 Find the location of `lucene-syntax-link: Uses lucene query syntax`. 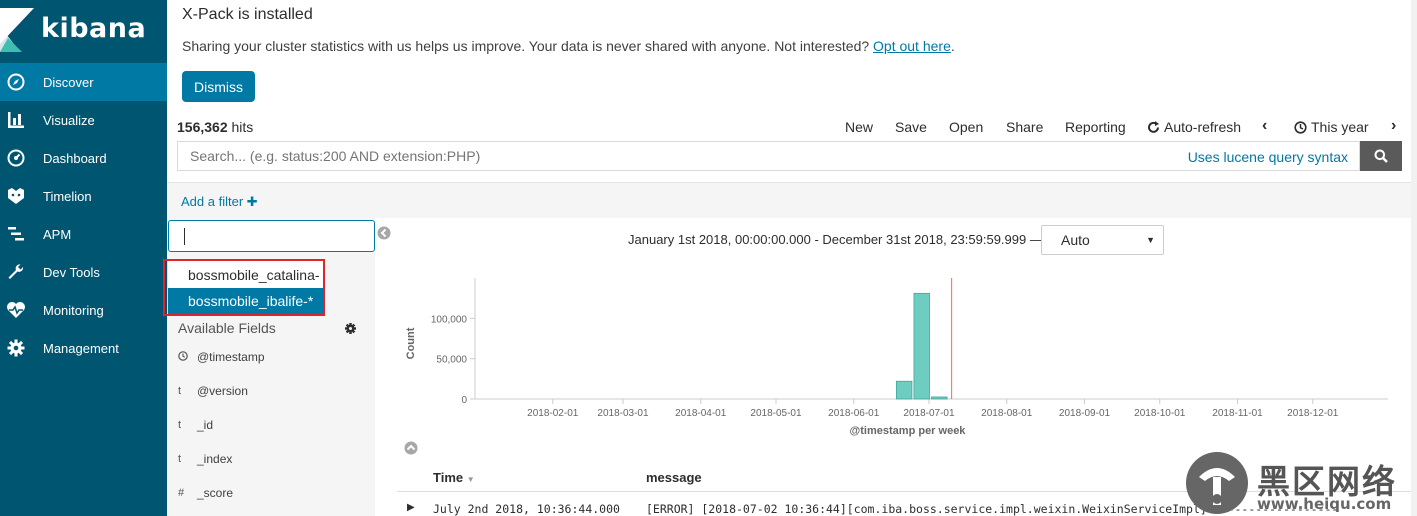

lucene-syntax-link: Uses lucene query syntax is located at coordinates (1268, 157).